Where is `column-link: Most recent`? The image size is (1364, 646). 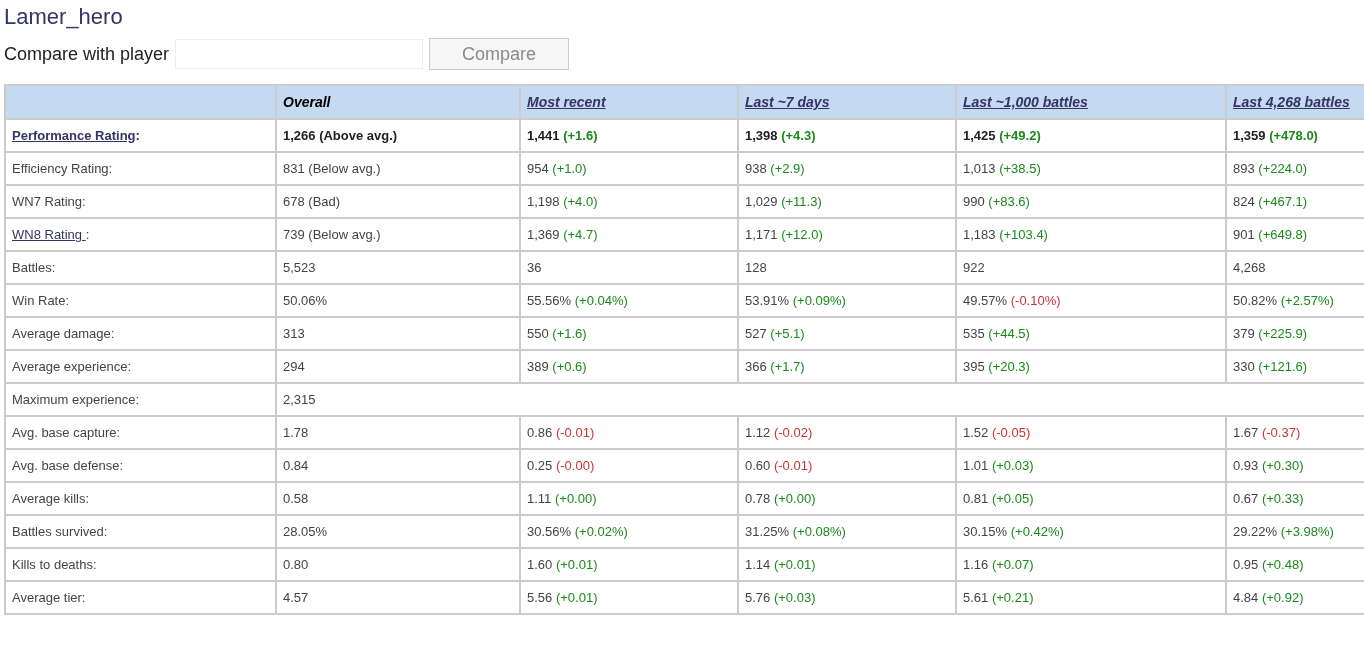
column-link: Most recent is located at coordinates (566, 102).